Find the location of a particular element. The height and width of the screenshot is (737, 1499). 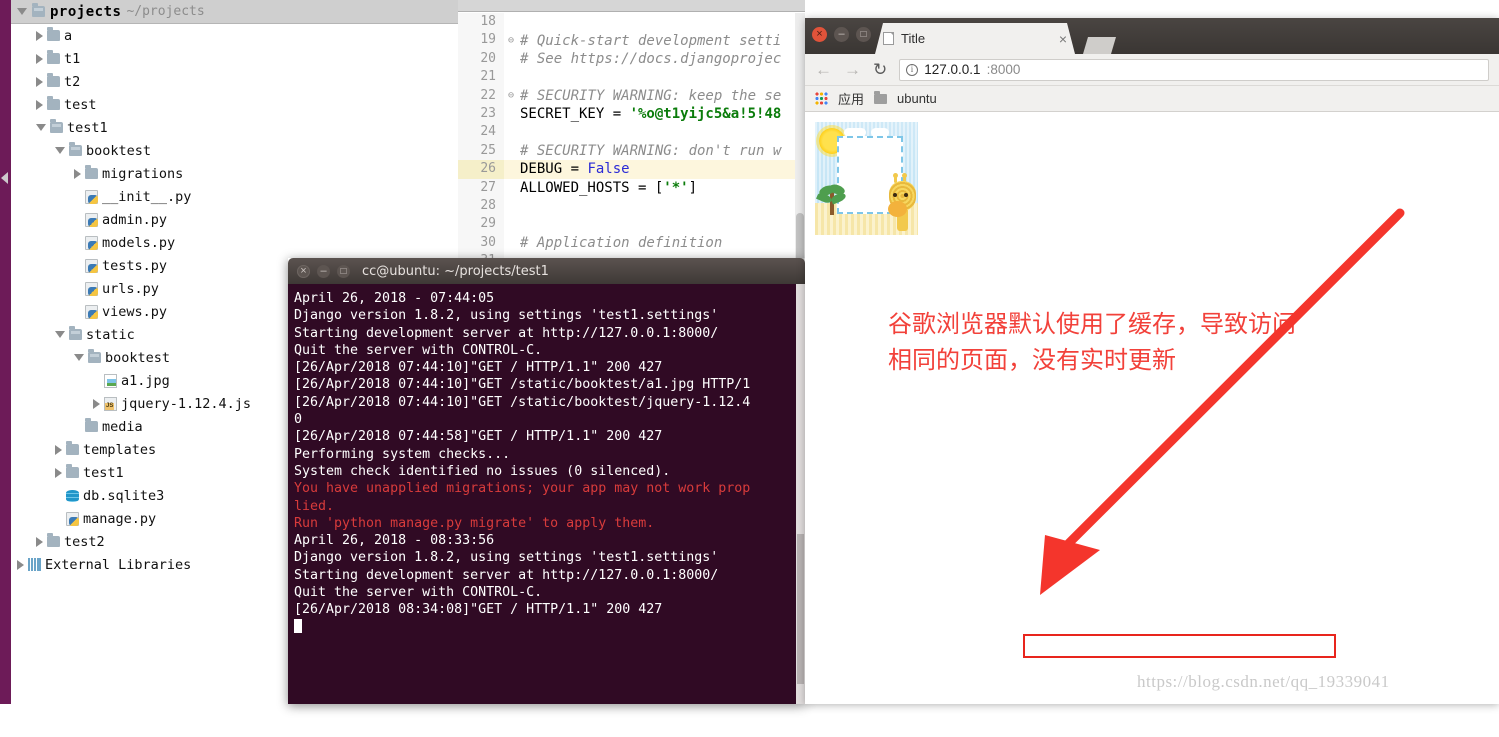

code-line: 25 # SECURITY WARNING: don't run w is located at coordinates (631, 151).